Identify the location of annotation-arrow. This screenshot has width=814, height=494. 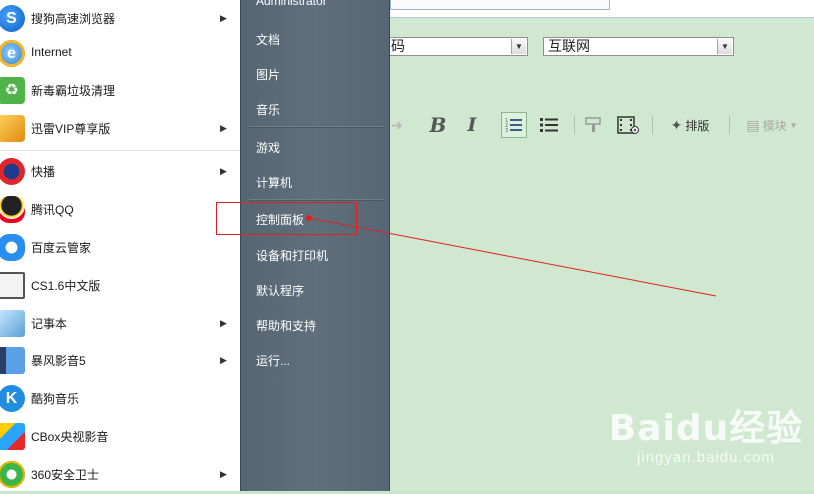
(511, 256).